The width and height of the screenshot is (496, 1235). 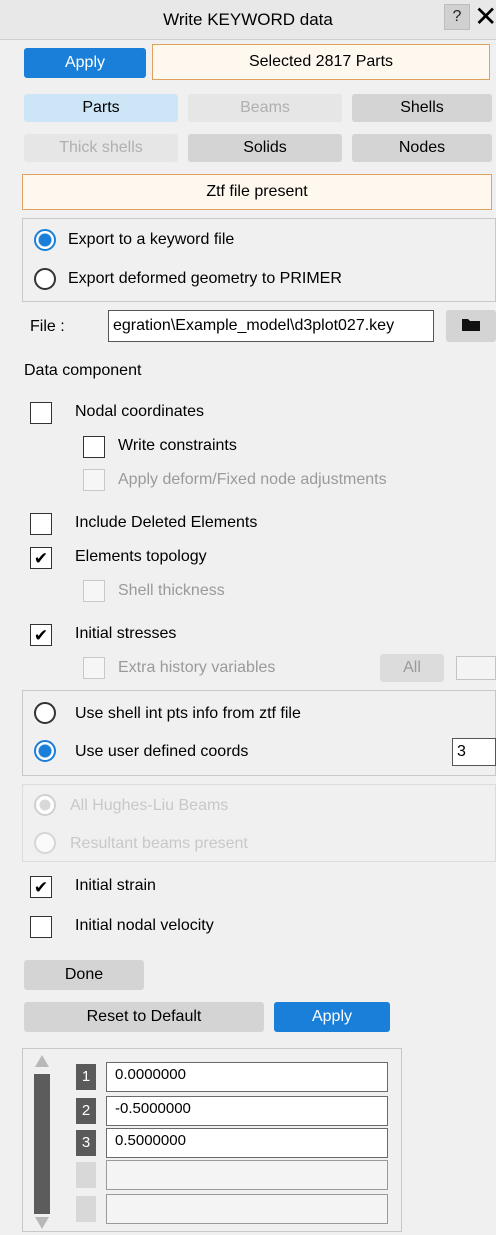 What do you see at coordinates (94, 480) in the screenshot?
I see `apply-deform-checkbox` at bounding box center [94, 480].